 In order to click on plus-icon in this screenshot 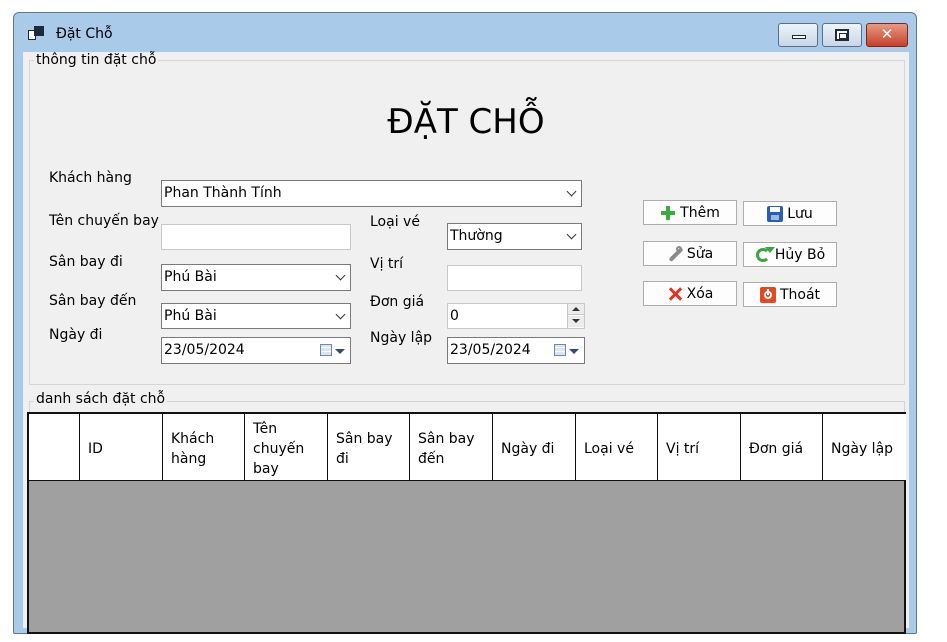, I will do `click(668, 213)`.